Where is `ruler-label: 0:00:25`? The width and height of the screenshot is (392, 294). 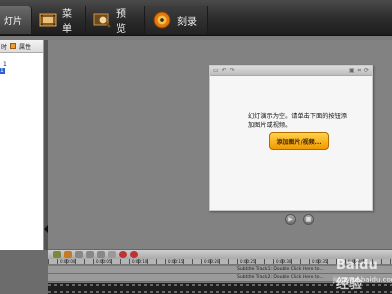 ruler-label: 0:00:25 is located at coordinates (248, 261).